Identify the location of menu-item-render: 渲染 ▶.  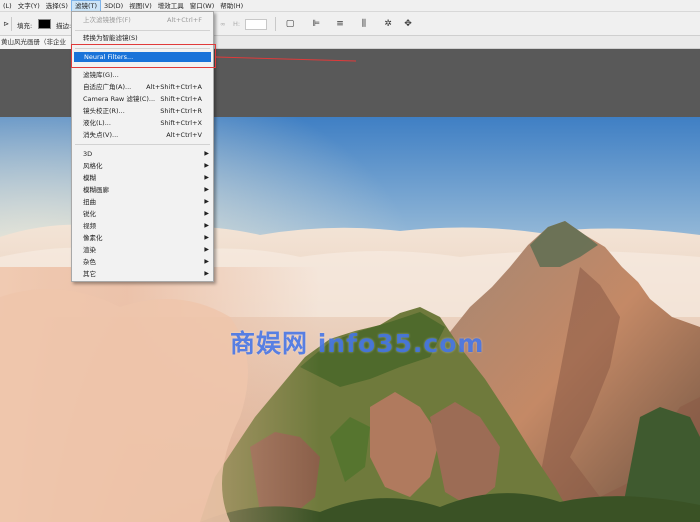
(142, 250).